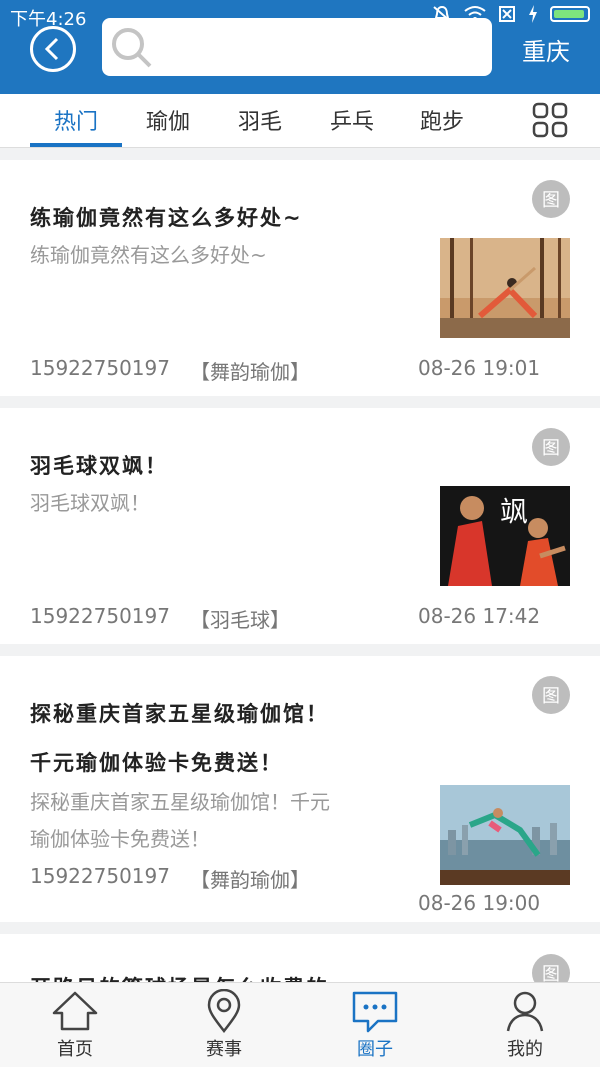 Image resolution: width=600 pixels, height=1067 pixels. What do you see at coordinates (352, 120) in the screenshot?
I see `tab-pingpong: 乒乓` at bounding box center [352, 120].